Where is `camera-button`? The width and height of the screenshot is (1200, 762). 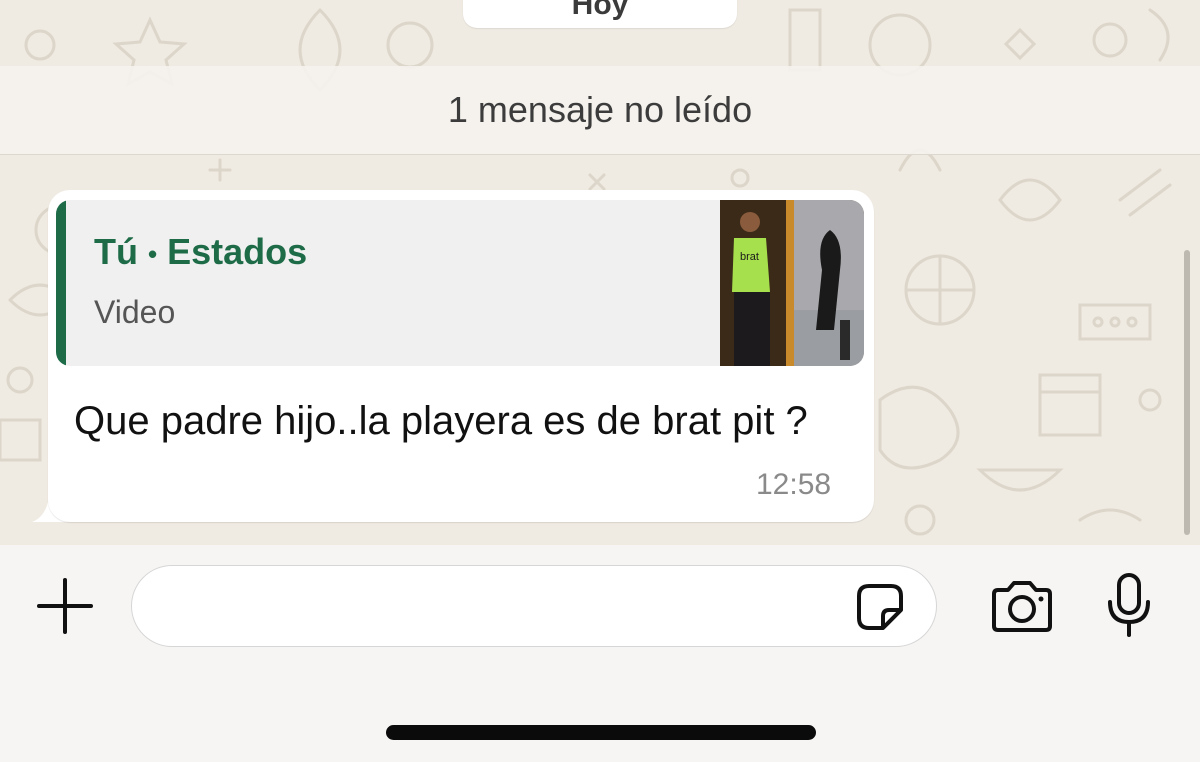
camera-button is located at coordinates (1022, 607).